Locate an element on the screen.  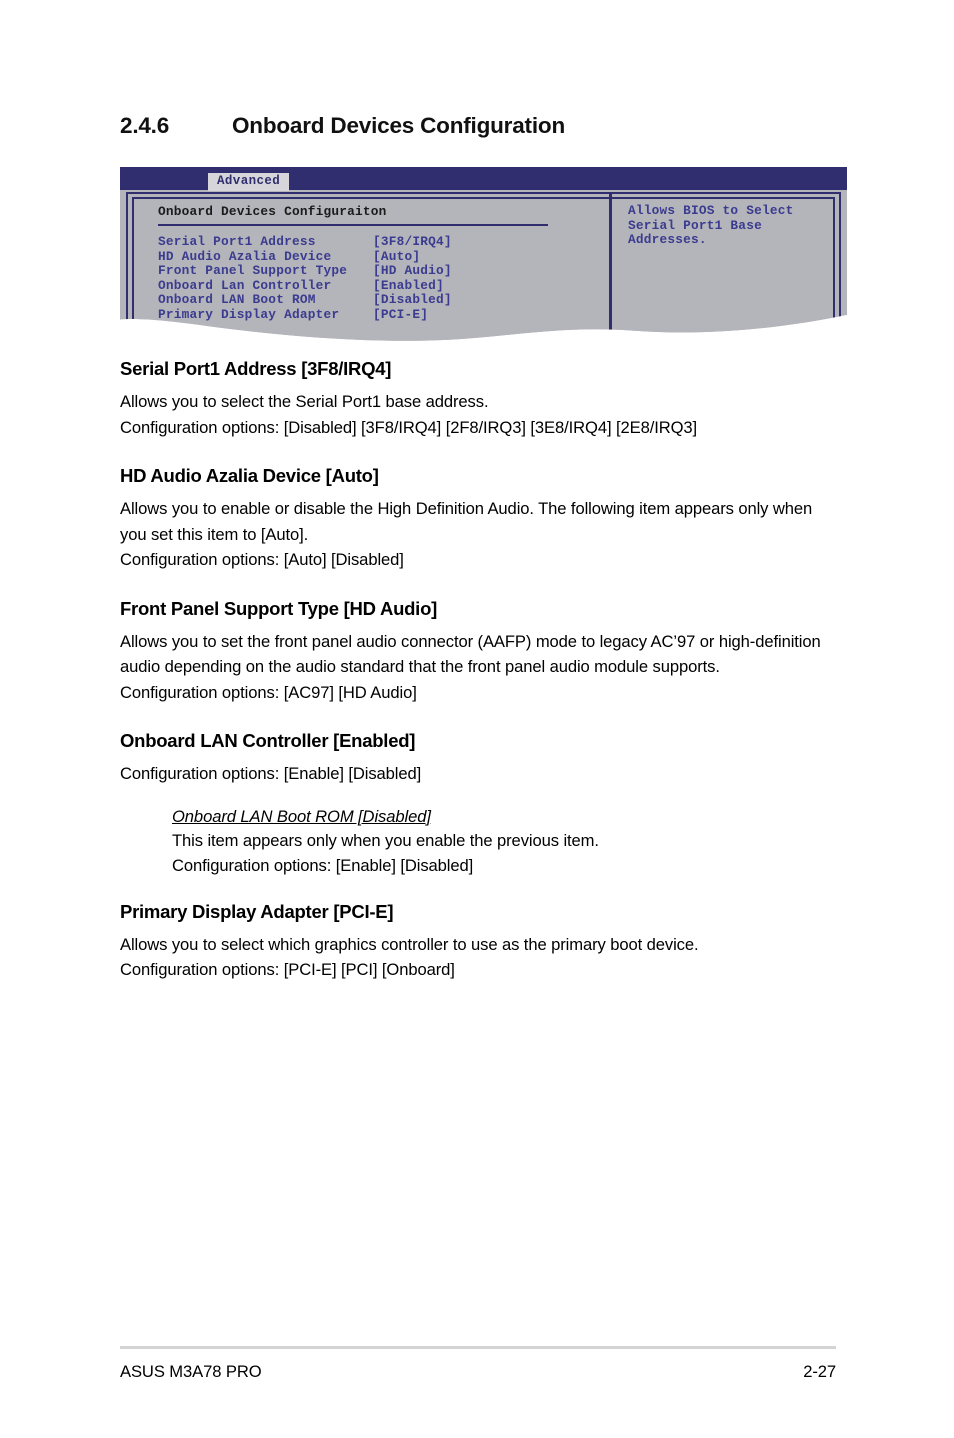
bios-option-value: [3F8/IRQ4] is located at coordinates (412, 241).